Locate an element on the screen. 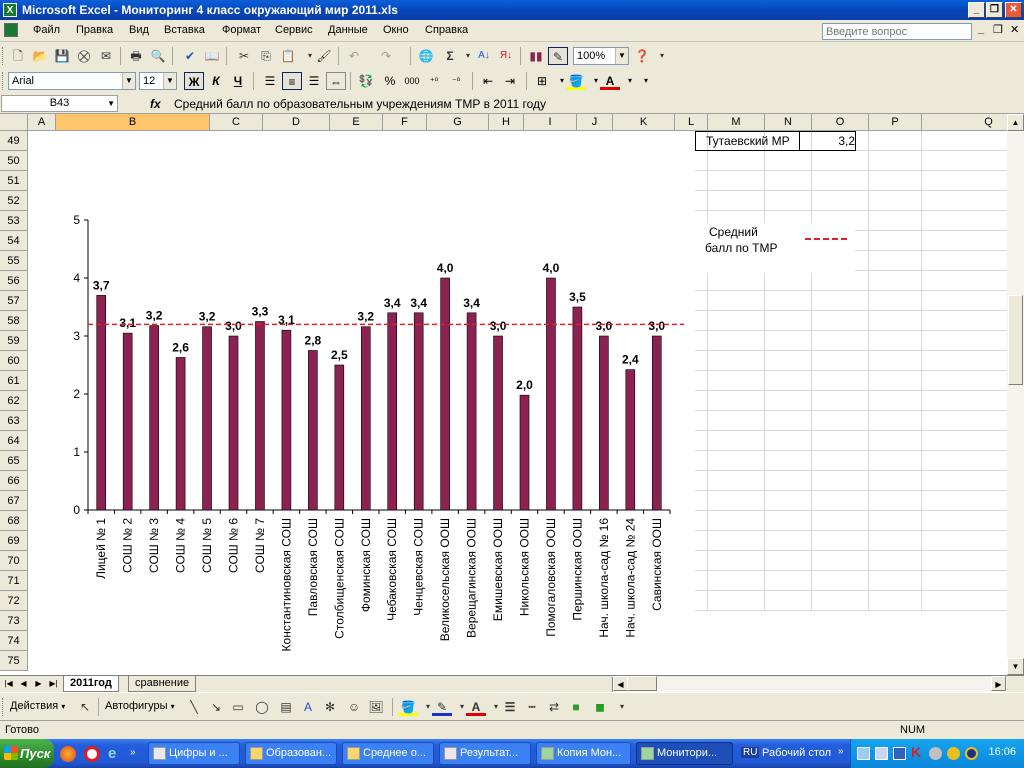  column-header-f: F is located at coordinates (405, 122).